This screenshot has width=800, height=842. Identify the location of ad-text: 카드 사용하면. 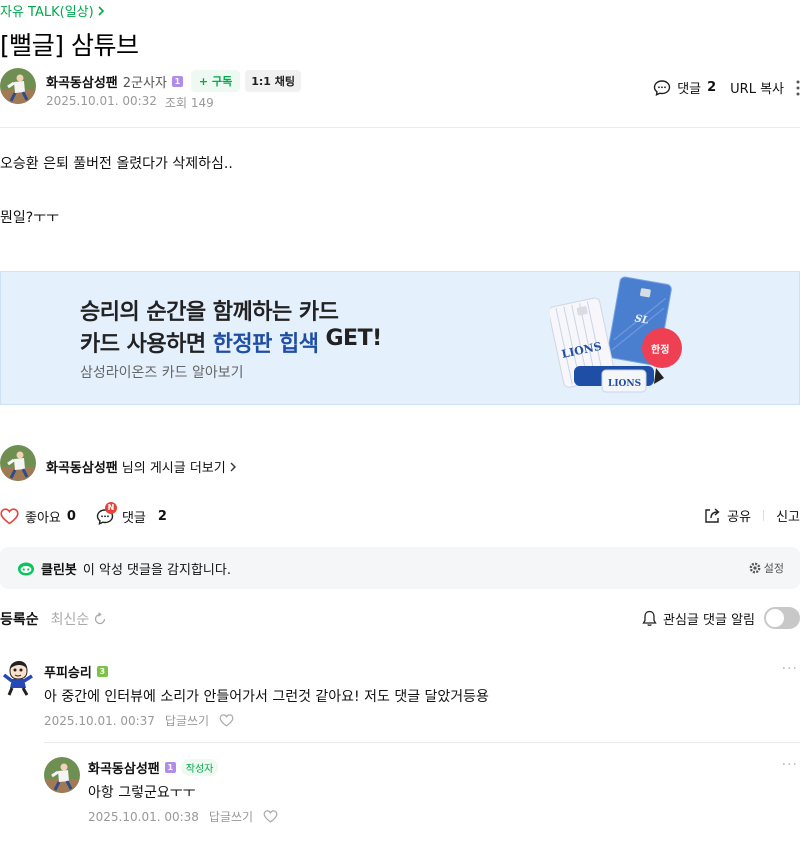
(143, 344).